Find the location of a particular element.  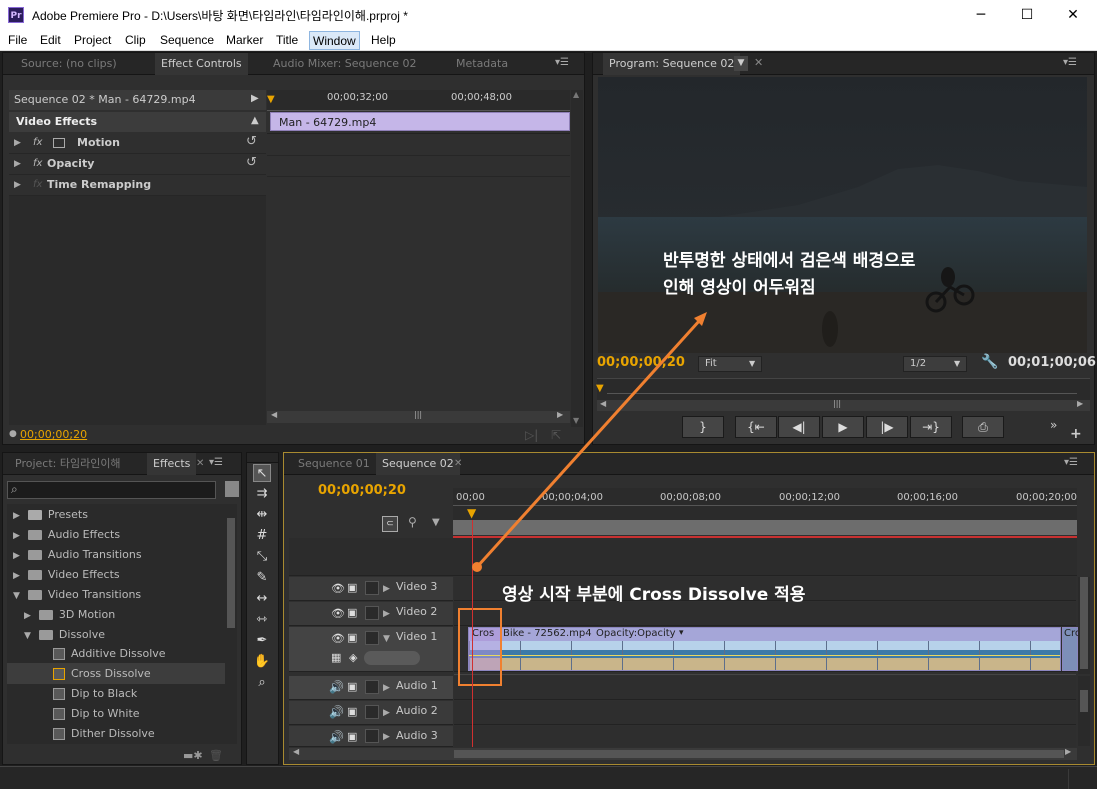

tab-sequence-01: Sequence 01 is located at coordinates (334, 464).